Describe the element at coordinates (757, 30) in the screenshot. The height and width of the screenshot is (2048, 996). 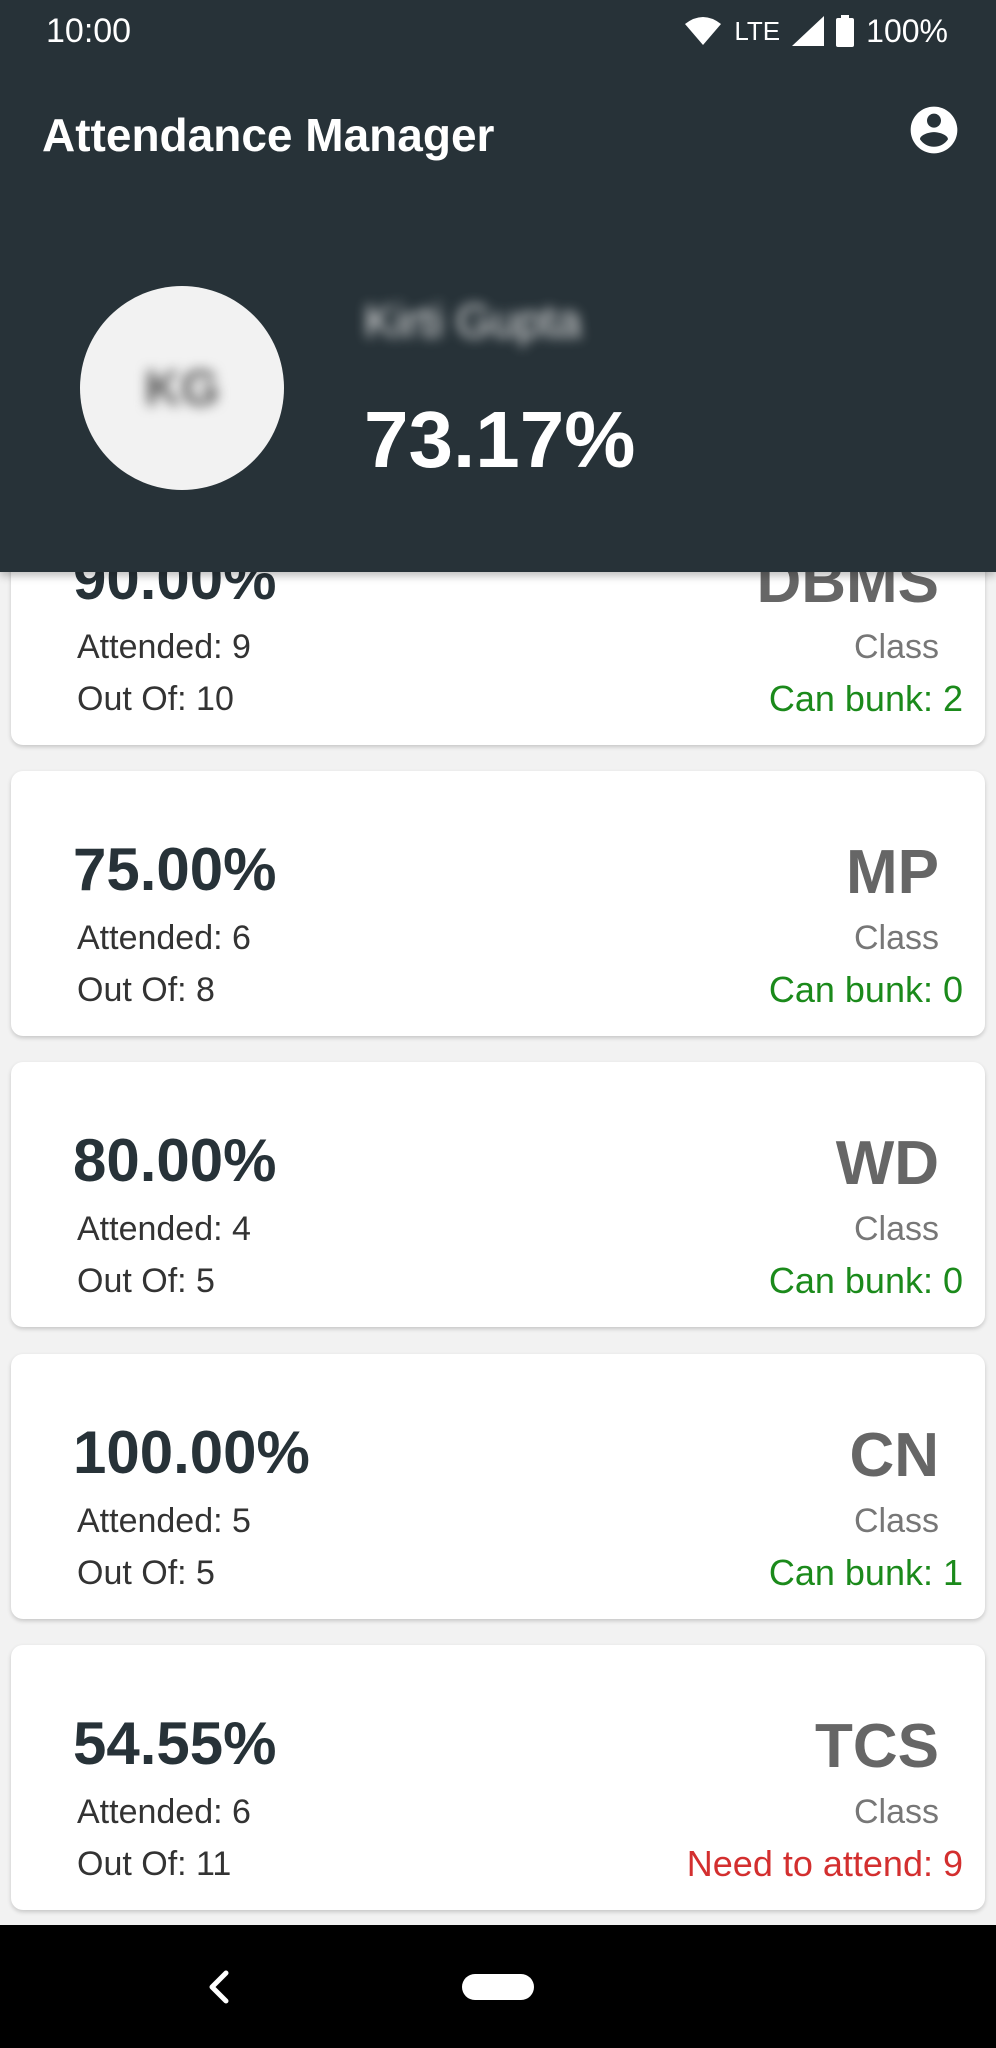
I see `network-label: LTE` at that location.